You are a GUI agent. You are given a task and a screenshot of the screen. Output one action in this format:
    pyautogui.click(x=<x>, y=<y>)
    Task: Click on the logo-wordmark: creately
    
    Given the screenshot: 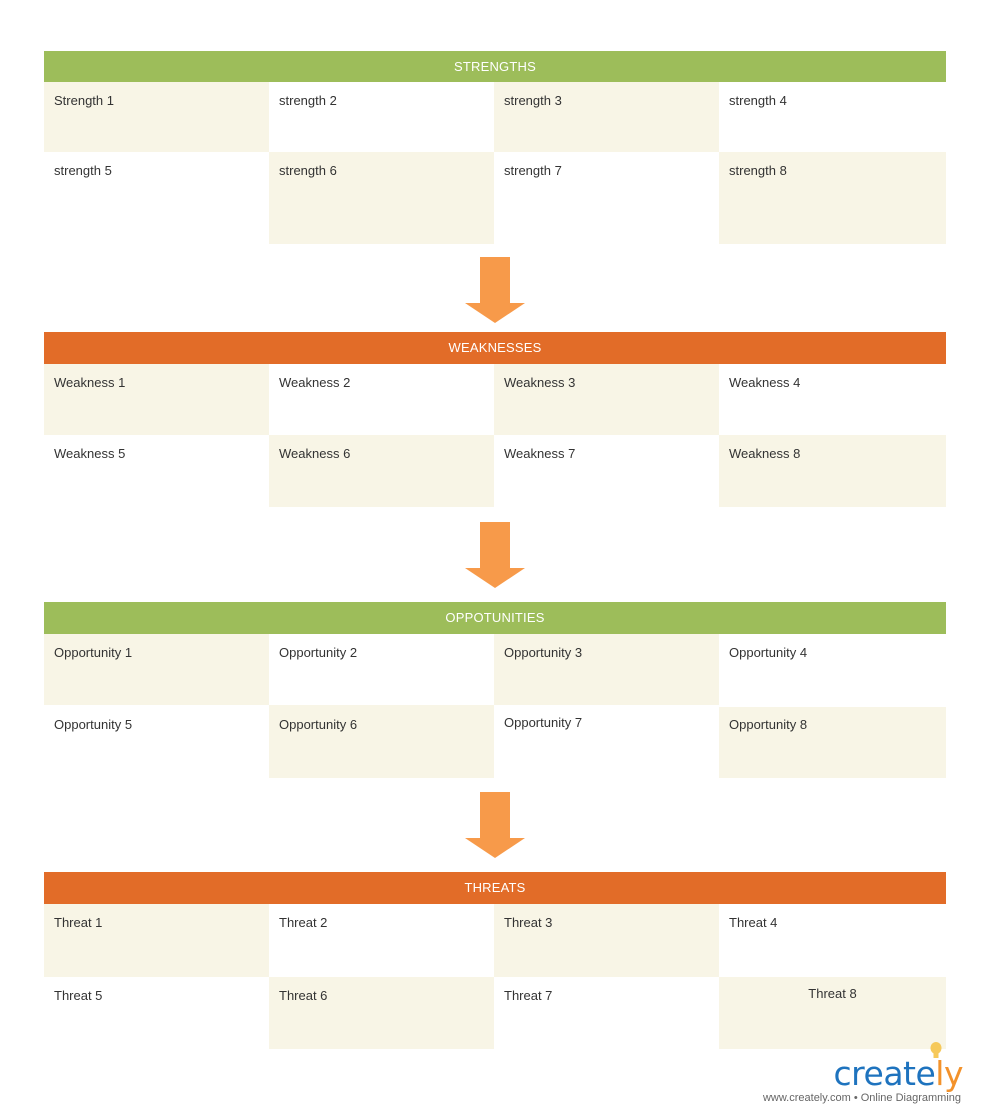 What is the action you would take?
    pyautogui.click(x=898, y=1073)
    